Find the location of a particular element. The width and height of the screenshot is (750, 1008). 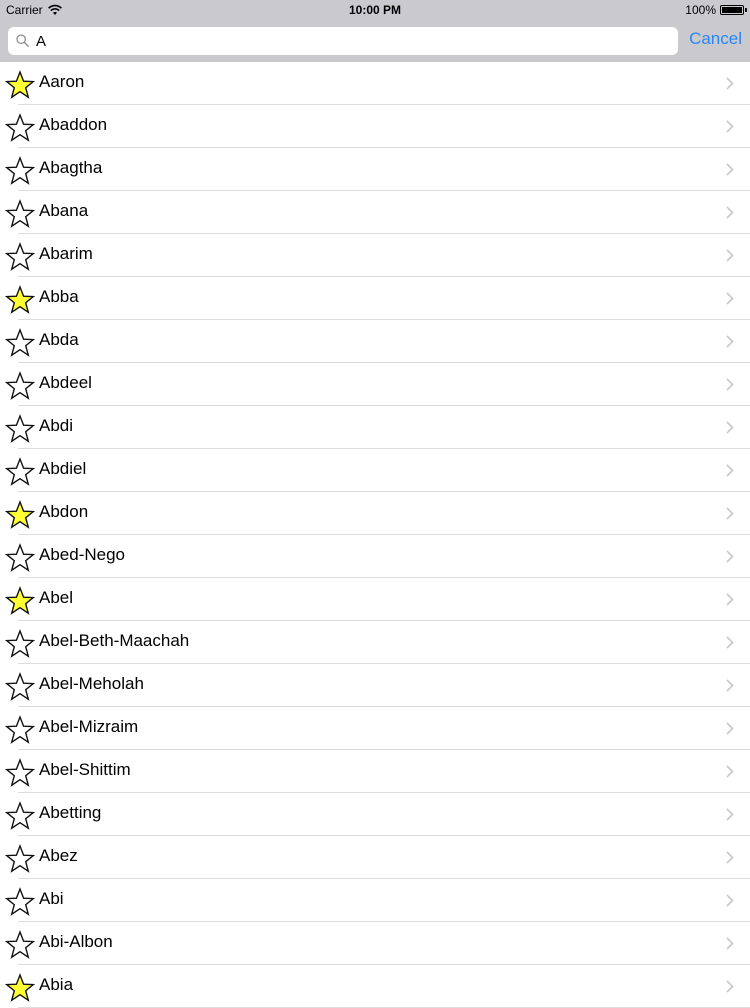

list-item-label: Abel is located at coordinates (56, 597).